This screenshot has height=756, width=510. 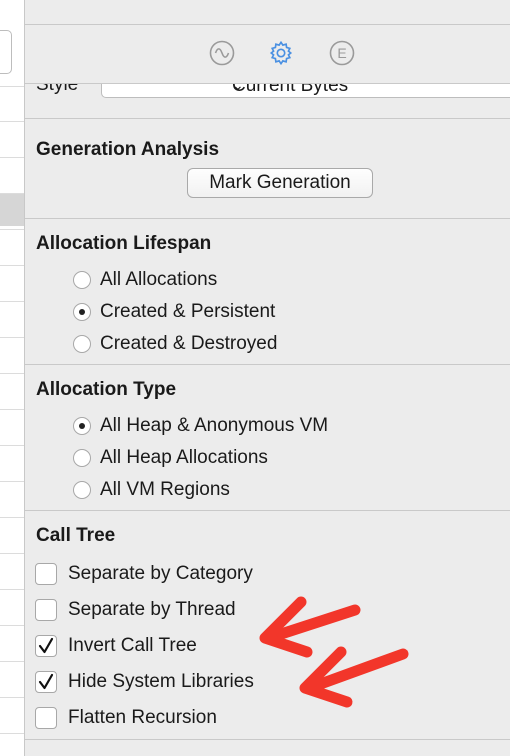 What do you see at coordinates (184, 457) in the screenshot?
I see `option-label: All Heap Allocations` at bounding box center [184, 457].